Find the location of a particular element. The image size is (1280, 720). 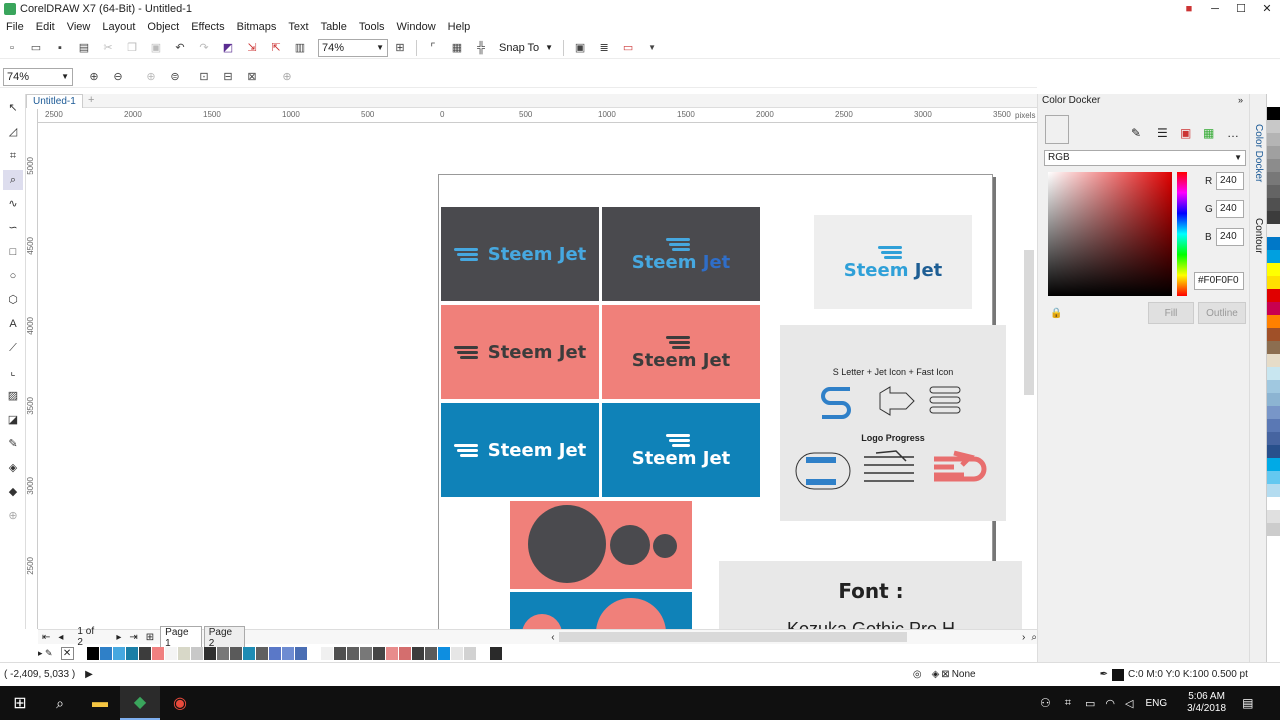

menu-tools: Tools is located at coordinates (372, 27).